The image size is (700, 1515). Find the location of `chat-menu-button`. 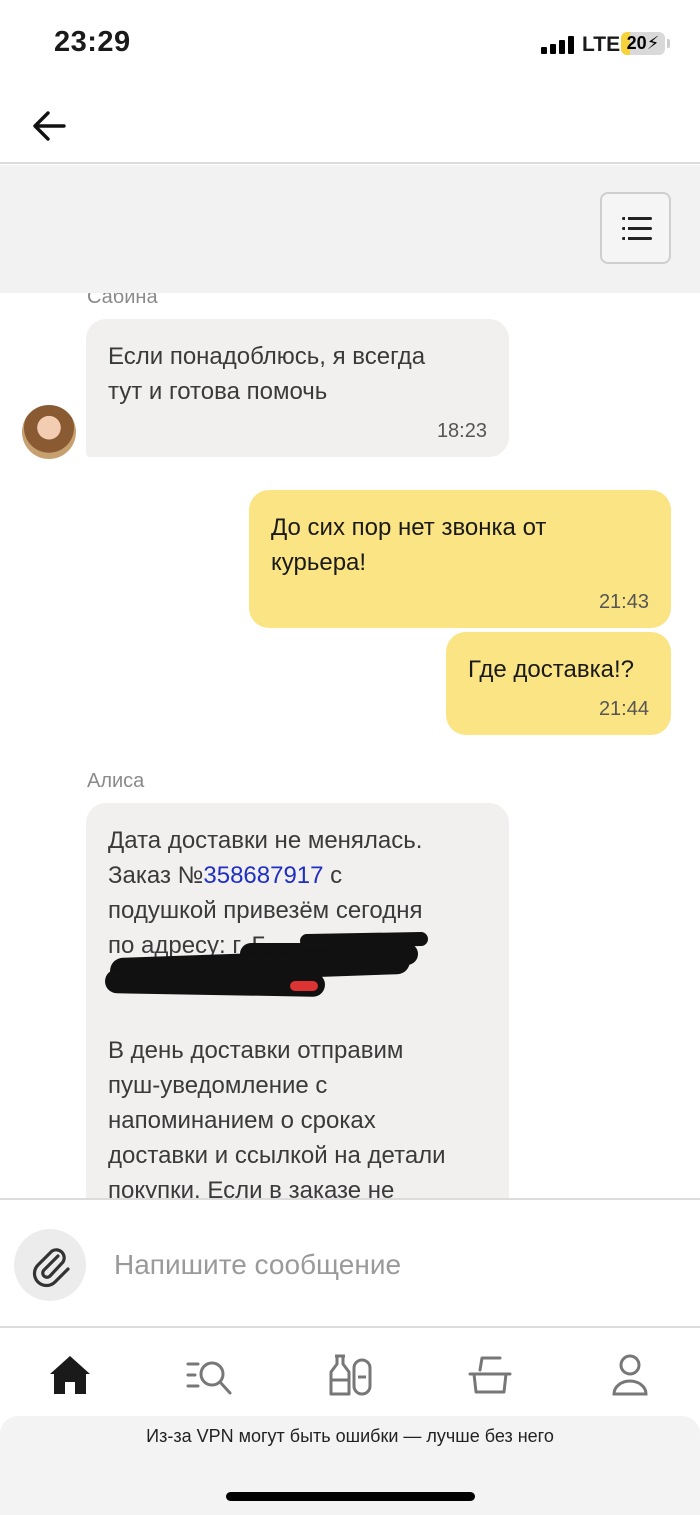

chat-menu-button is located at coordinates (635, 228).